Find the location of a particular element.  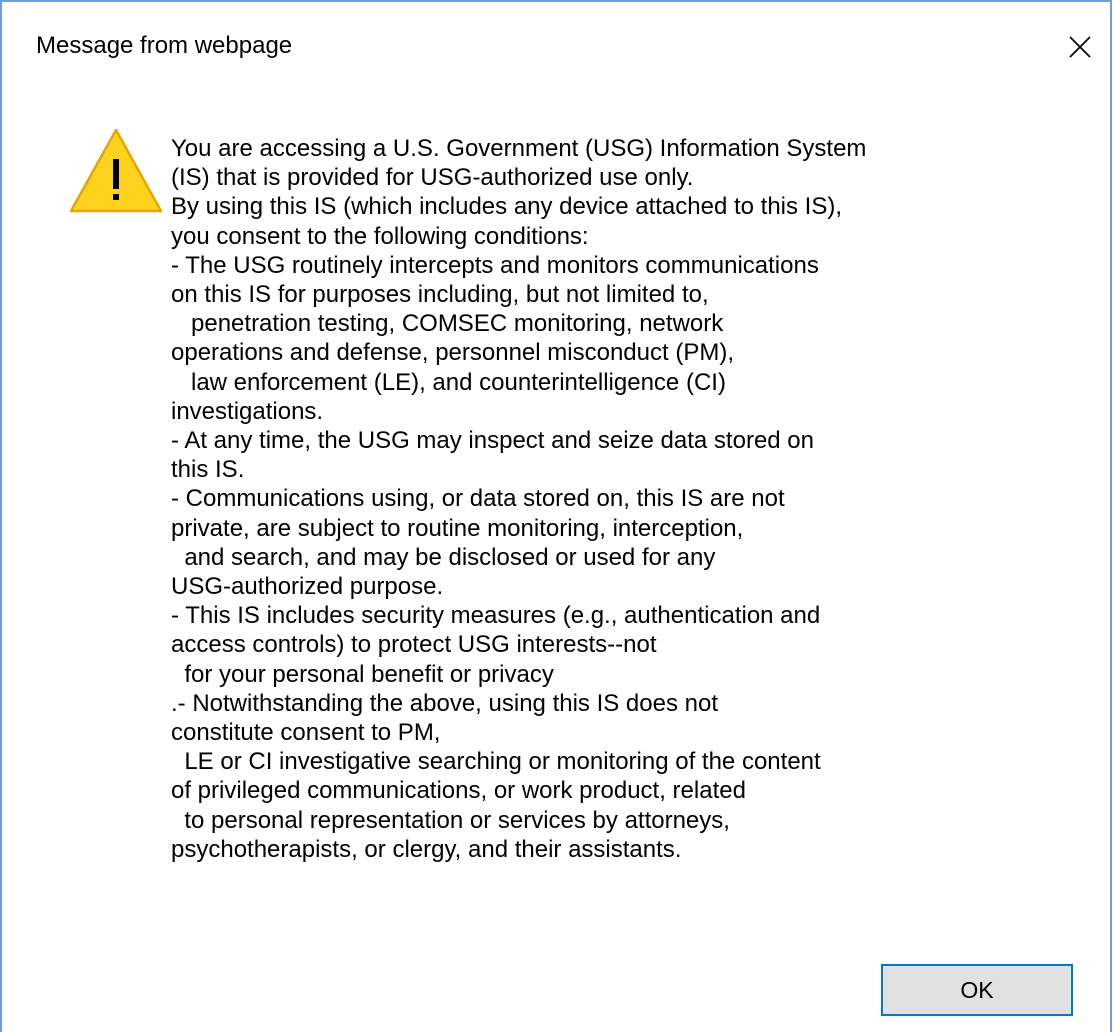

message-line: this IS. is located at coordinates (208, 470).